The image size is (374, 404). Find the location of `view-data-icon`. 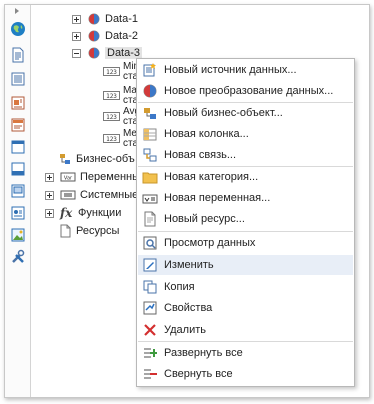

view-data-icon is located at coordinates (150, 243).